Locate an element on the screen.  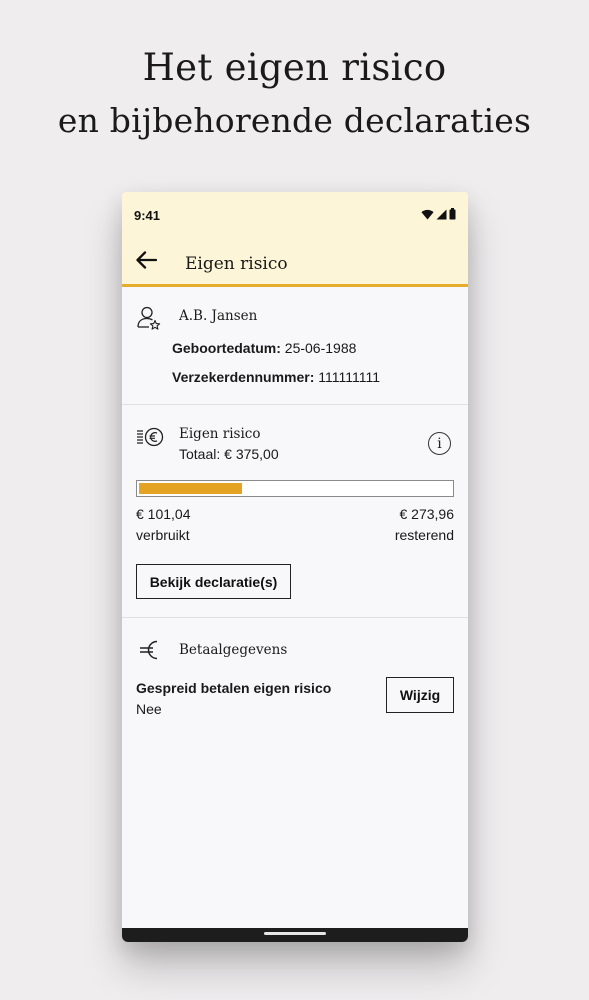
used-amount: € 101,04 is located at coordinates (163, 514).